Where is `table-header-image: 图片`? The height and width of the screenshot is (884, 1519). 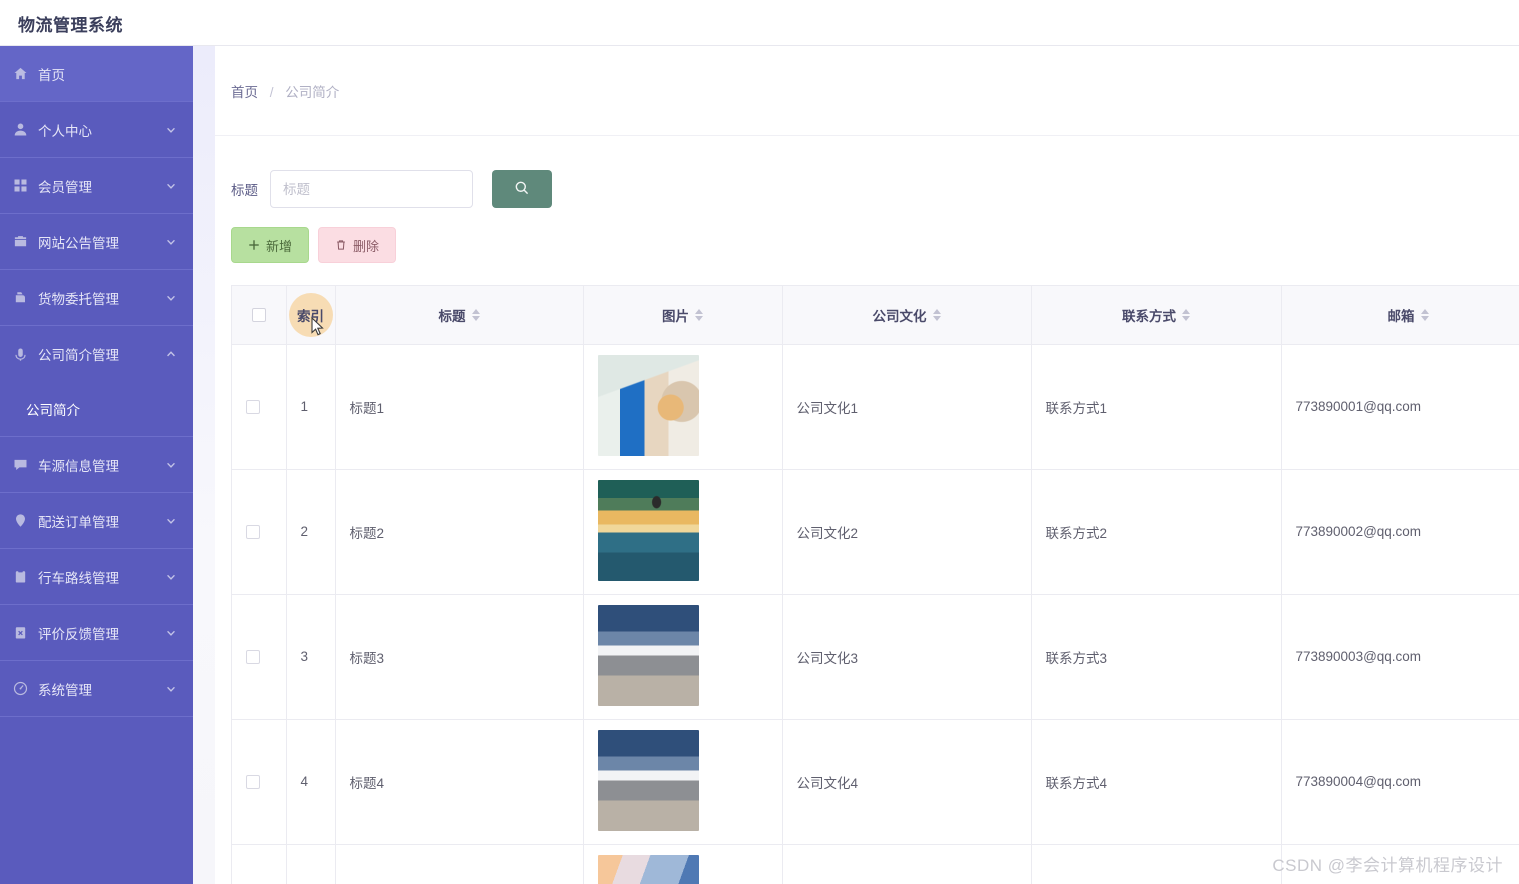
table-header-image: 图片 is located at coordinates (683, 315).